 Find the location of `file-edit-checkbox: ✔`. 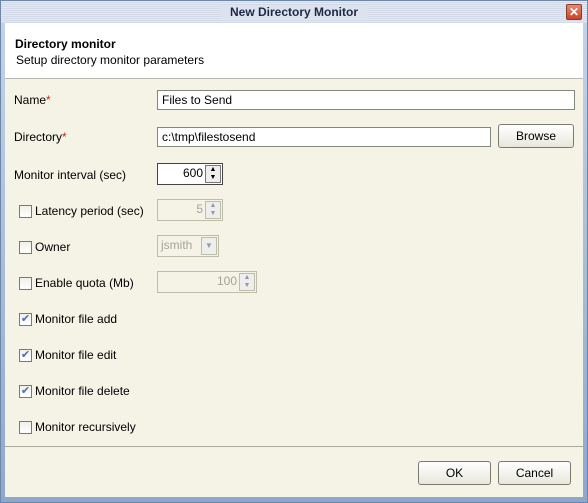

file-edit-checkbox: ✔ is located at coordinates (25, 355).